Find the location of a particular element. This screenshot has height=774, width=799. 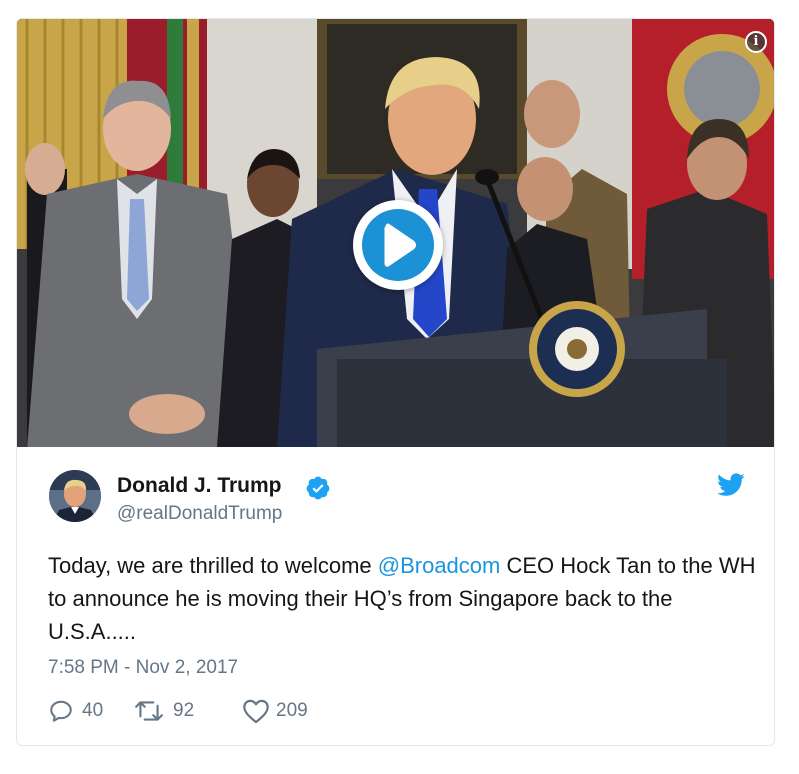

reply-count: 40 is located at coordinates (93, 710).